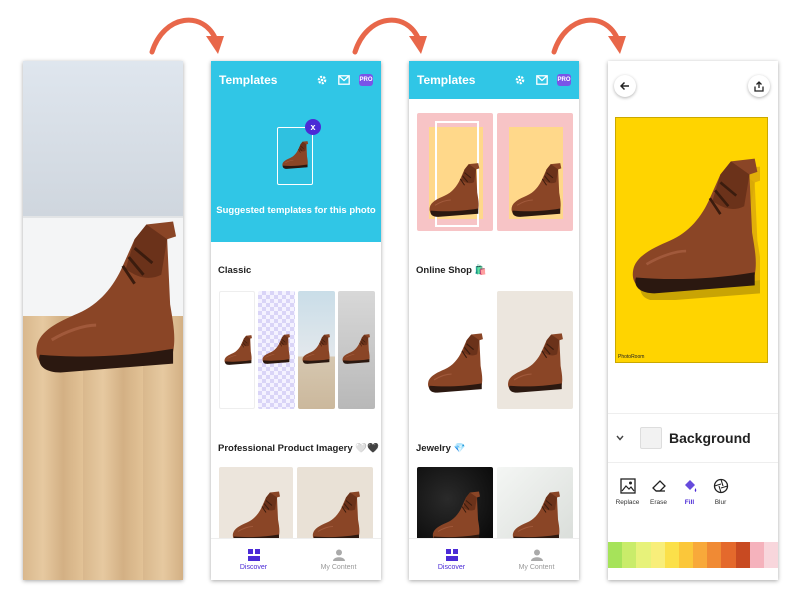 The height and width of the screenshot is (600, 800). What do you see at coordinates (628, 486) in the screenshot?
I see `replace-icon` at bounding box center [628, 486].